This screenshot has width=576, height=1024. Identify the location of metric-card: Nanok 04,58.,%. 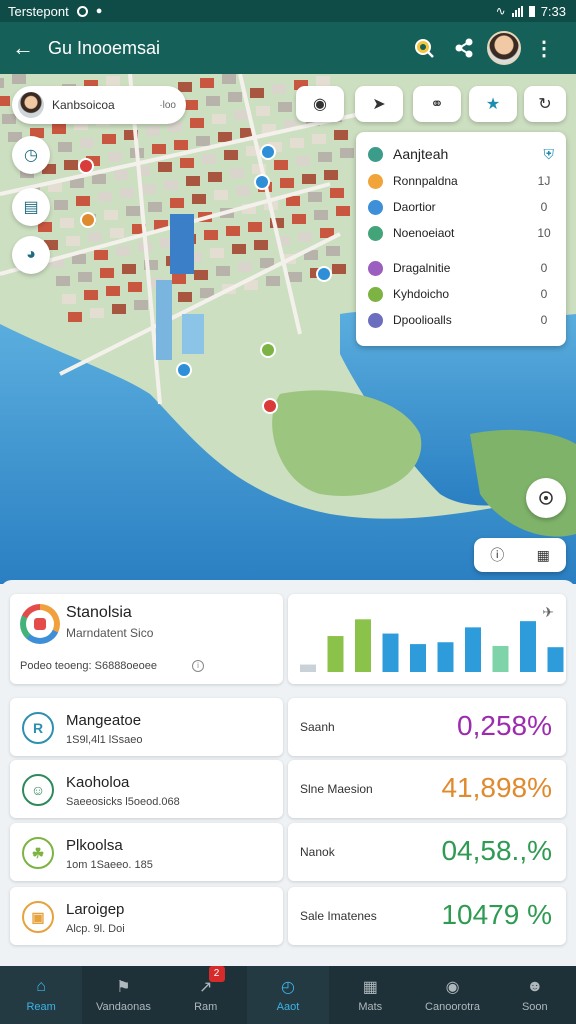
(427, 852).